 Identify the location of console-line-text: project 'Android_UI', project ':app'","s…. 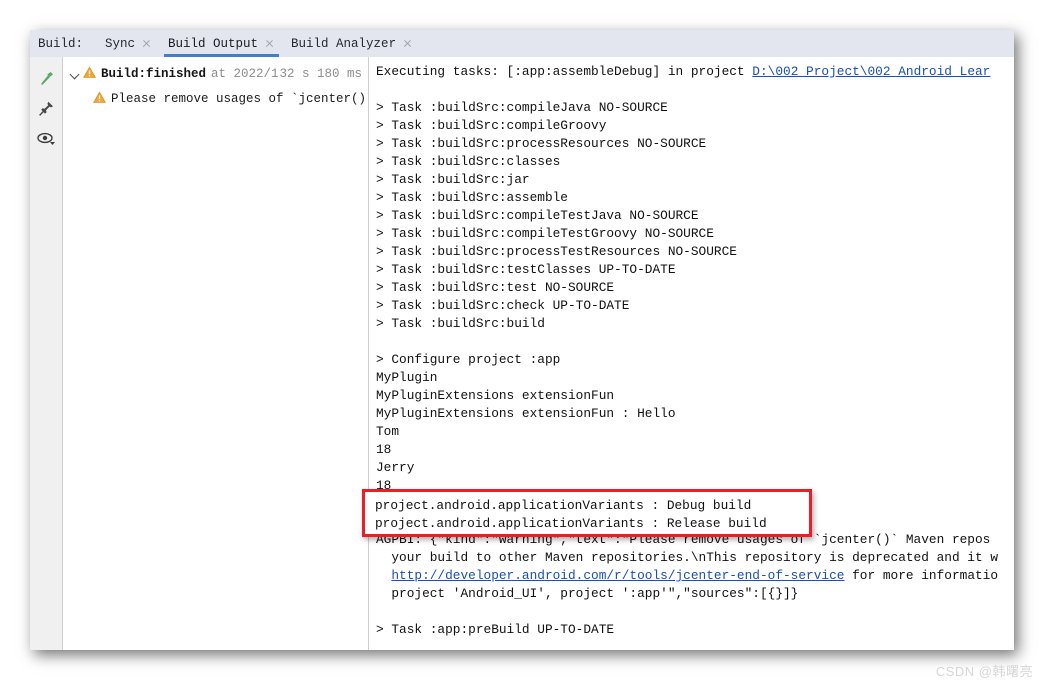
(587, 593).